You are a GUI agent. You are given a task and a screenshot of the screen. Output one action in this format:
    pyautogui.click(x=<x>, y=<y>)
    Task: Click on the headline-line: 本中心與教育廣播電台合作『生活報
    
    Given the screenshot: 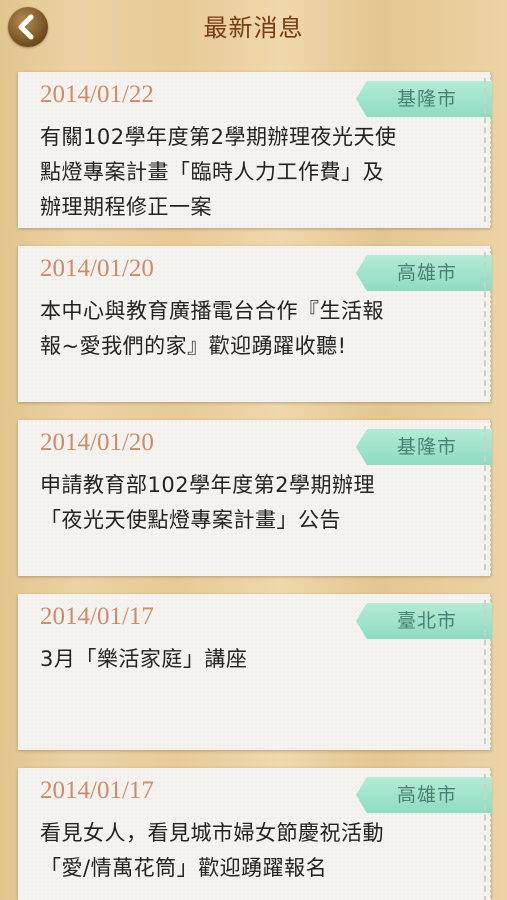 What is the action you would take?
    pyautogui.click(x=212, y=311)
    